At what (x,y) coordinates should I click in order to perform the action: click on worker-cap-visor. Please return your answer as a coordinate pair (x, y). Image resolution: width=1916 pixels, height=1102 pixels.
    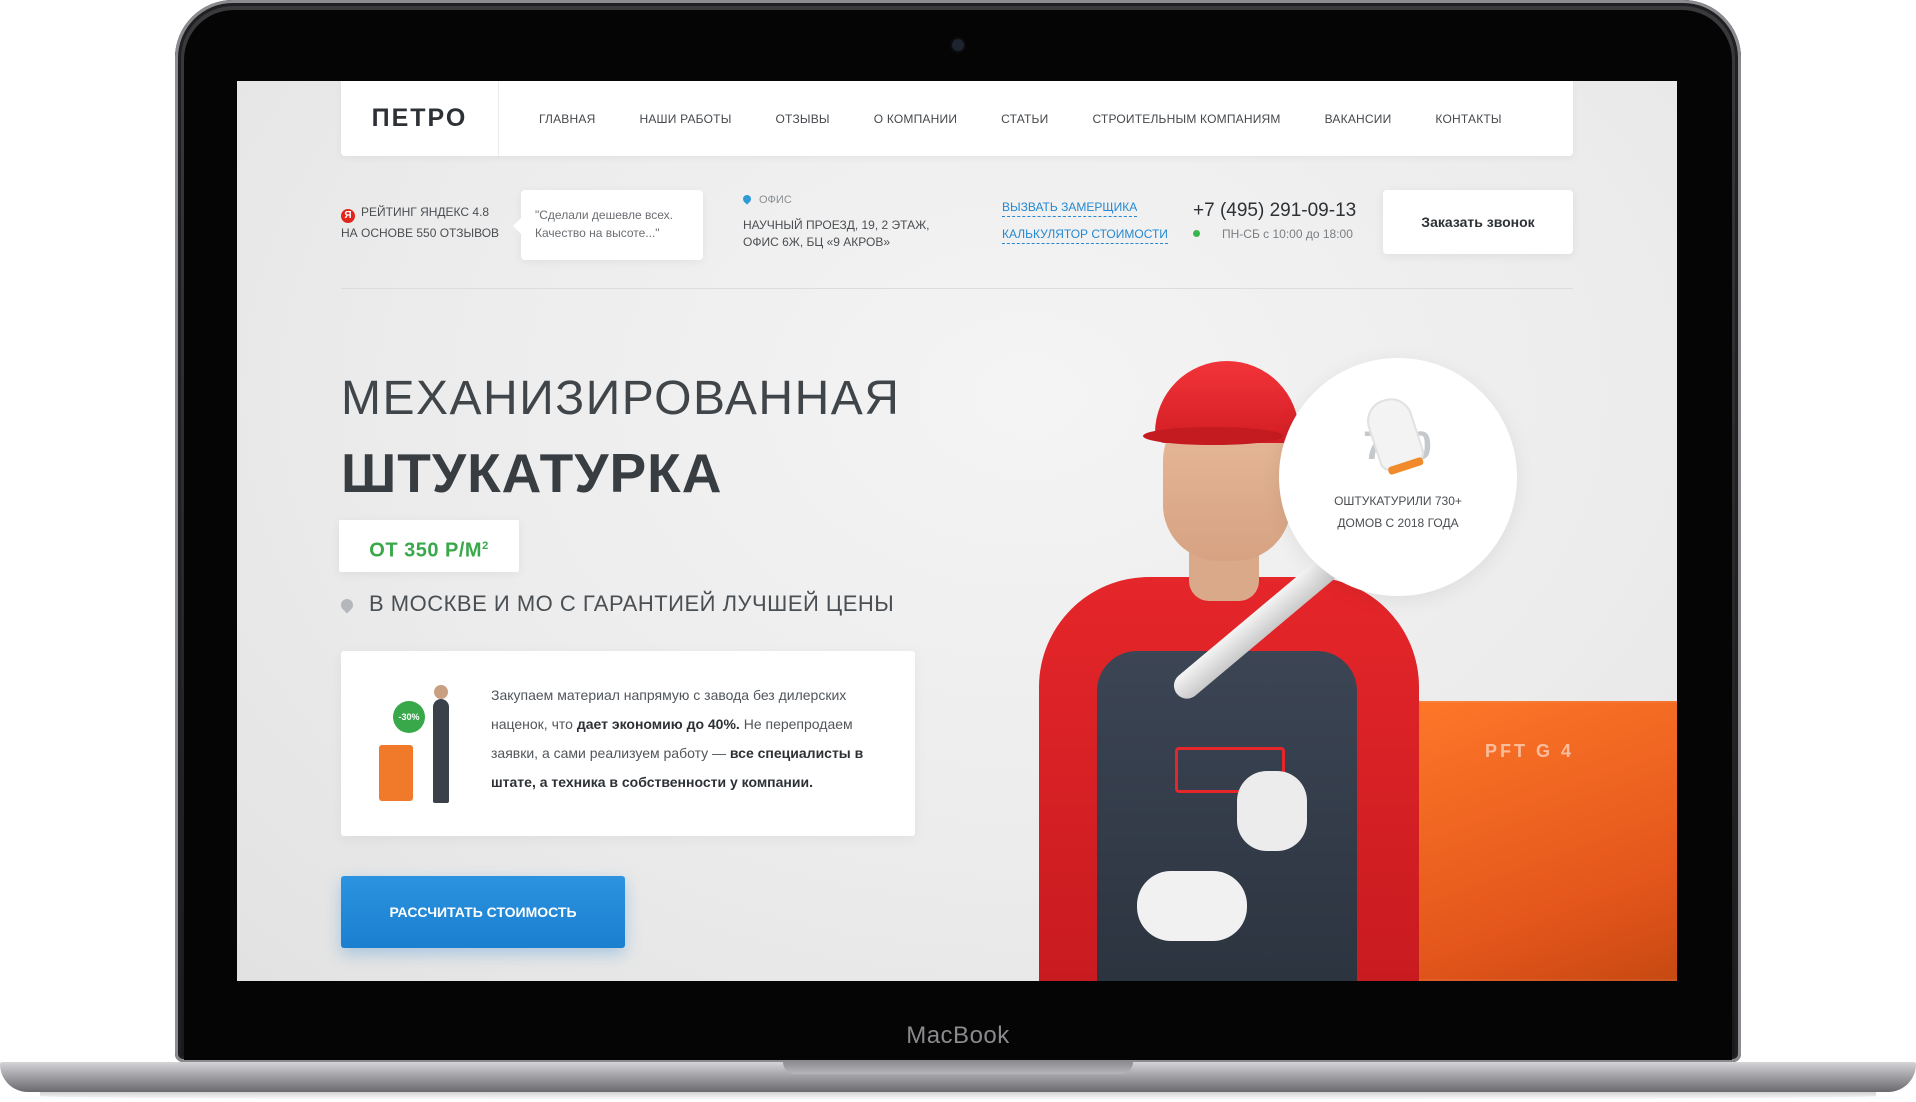
    Looking at the image, I should click on (1213, 436).